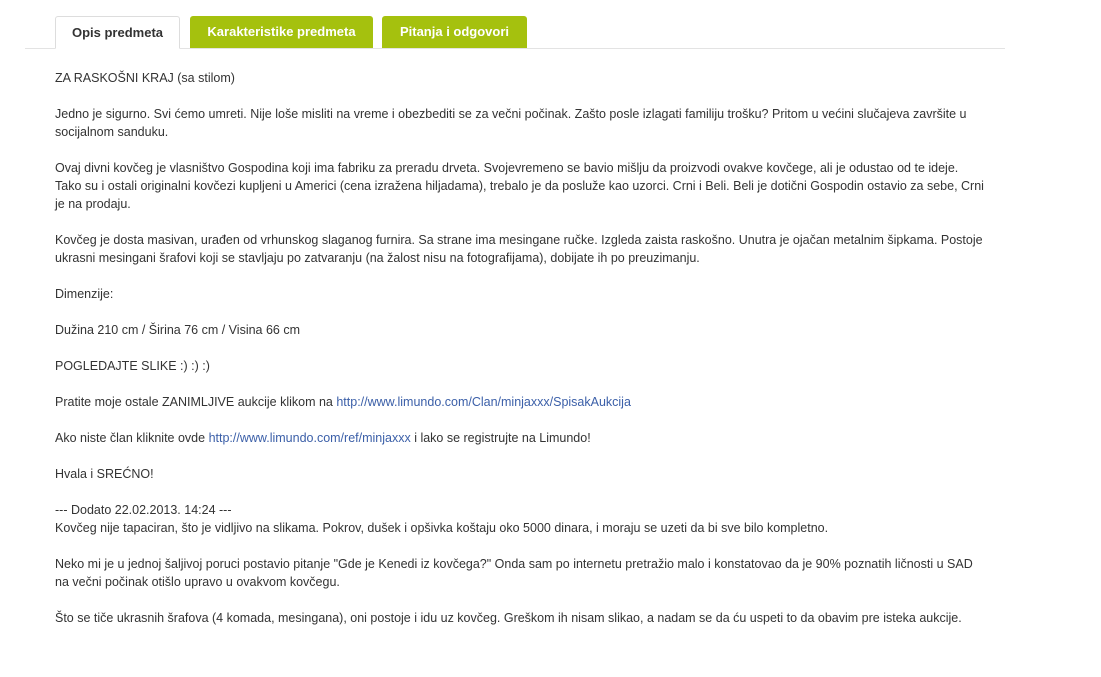 This screenshot has height=677, width=1101. I want to click on added-date-header: --- Dodato 22.02.2013. 14:24 ---, so click(143, 510).